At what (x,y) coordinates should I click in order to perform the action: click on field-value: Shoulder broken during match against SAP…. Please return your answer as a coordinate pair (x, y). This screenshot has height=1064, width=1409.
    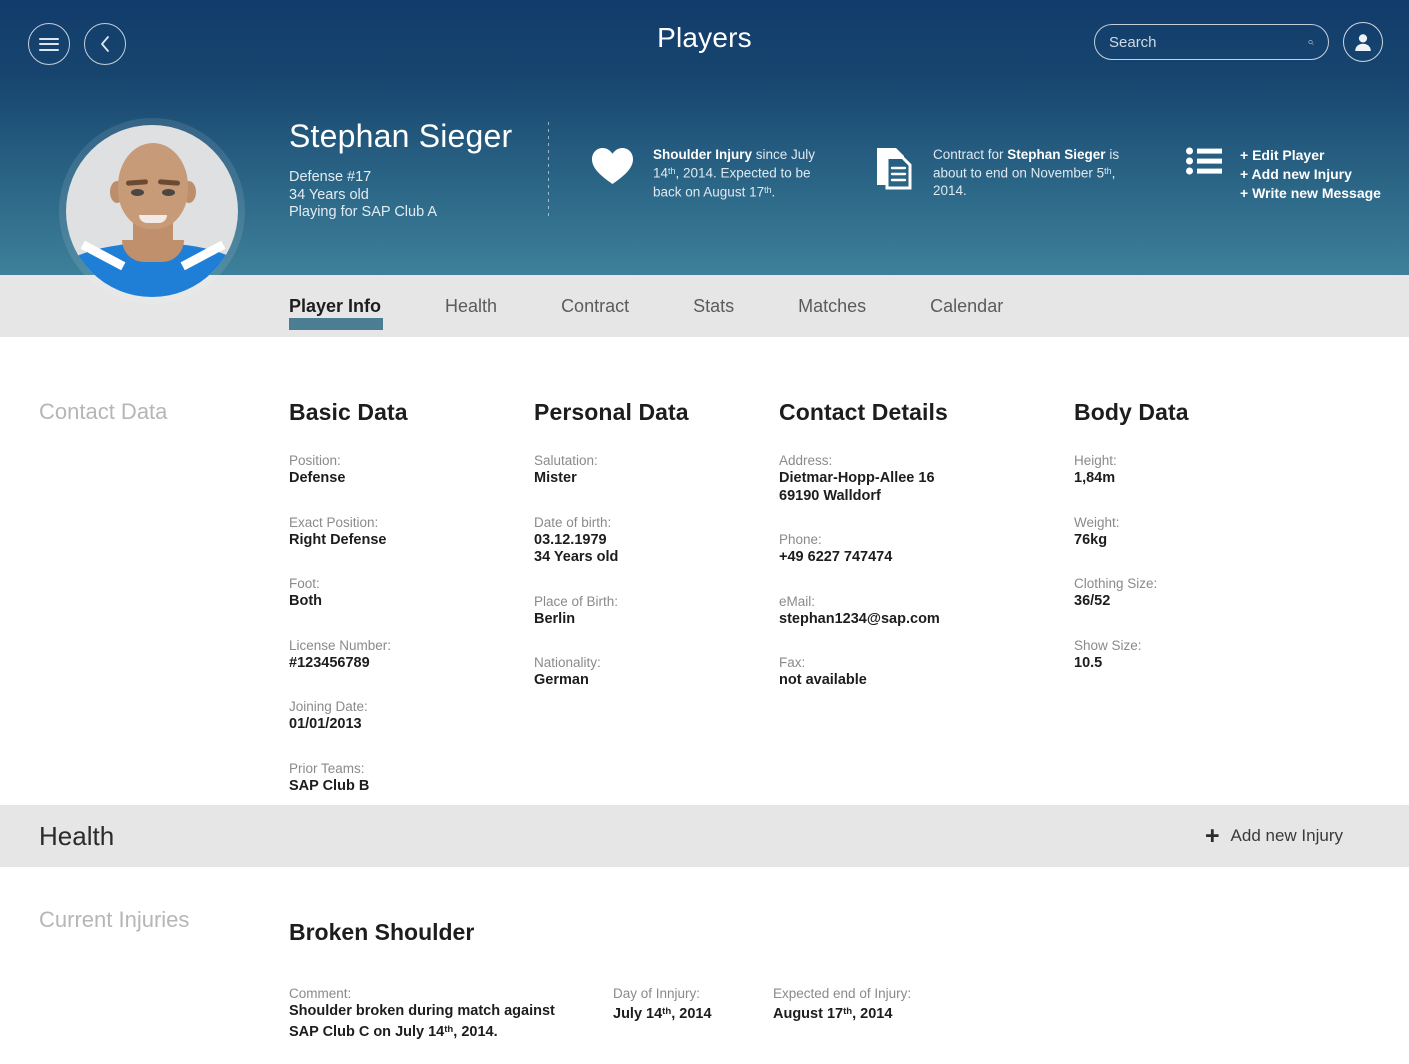
    Looking at the image, I should click on (451, 1022).